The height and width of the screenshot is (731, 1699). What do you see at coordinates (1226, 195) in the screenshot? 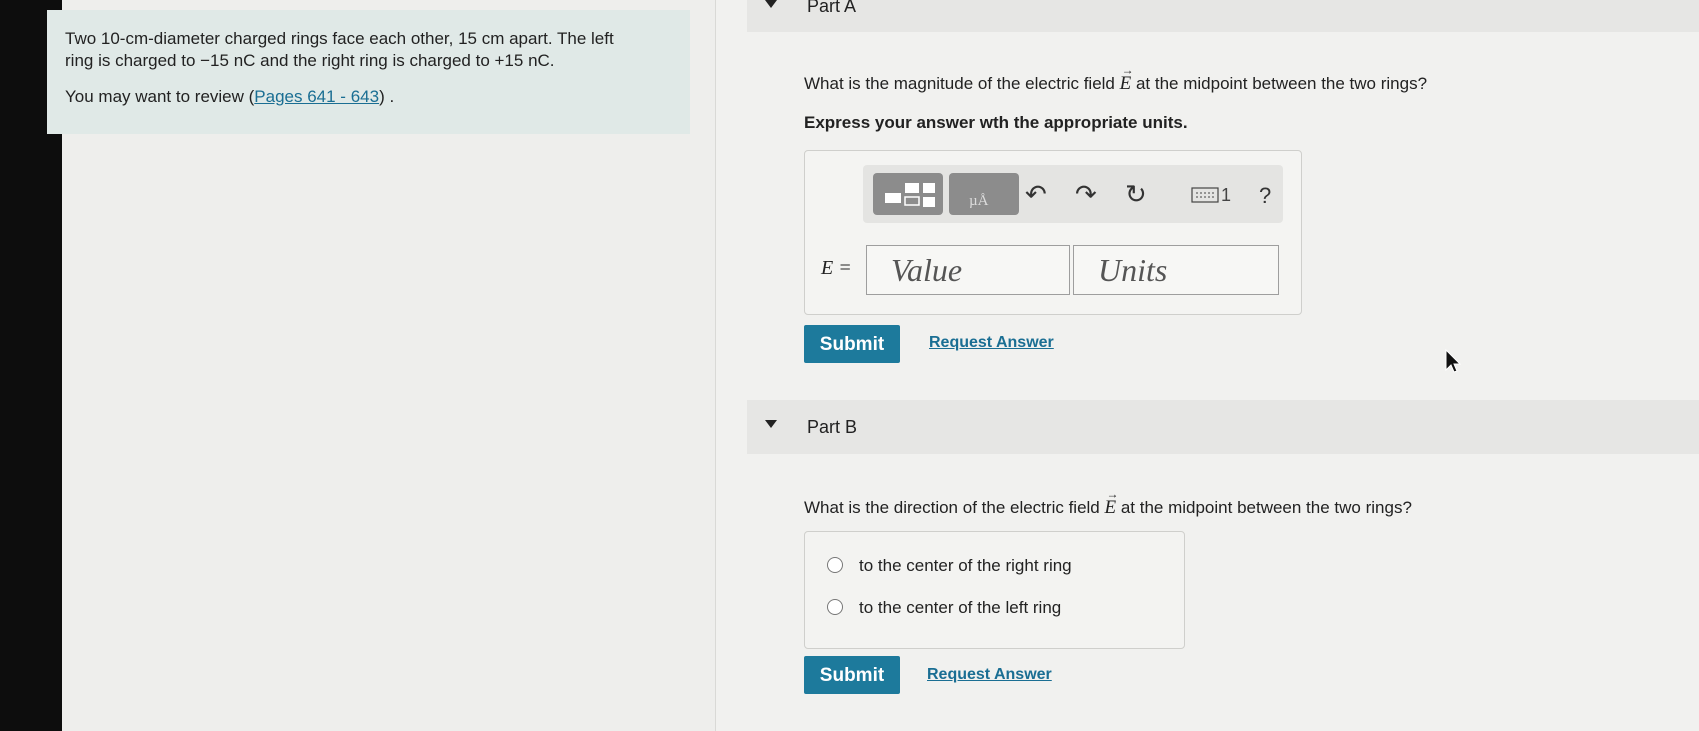
I see `keyboard-count: 1` at bounding box center [1226, 195].